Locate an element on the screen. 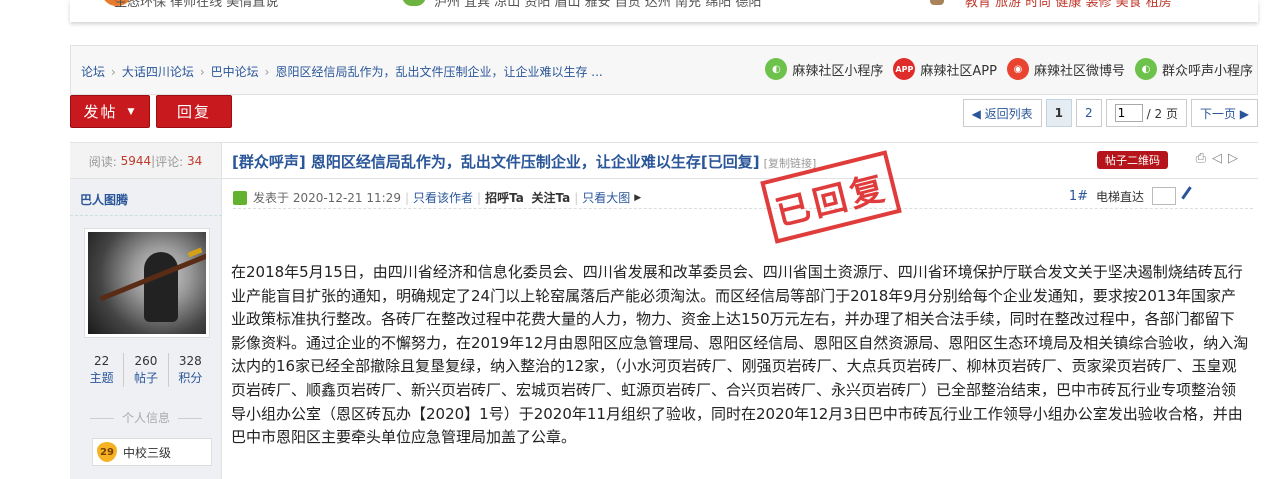  weibo-icon: ◉ is located at coordinates (1017, 69).